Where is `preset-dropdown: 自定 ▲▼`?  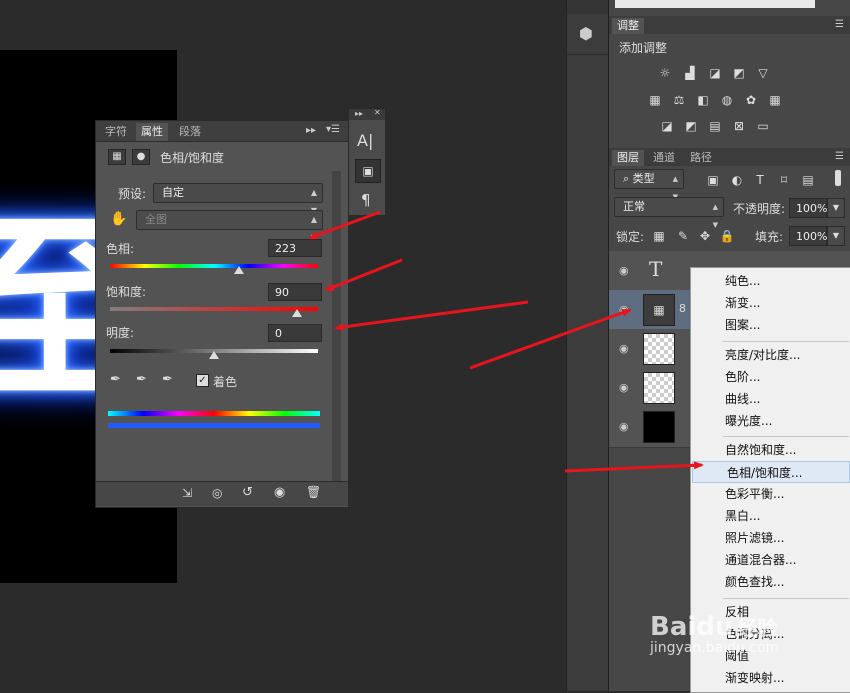
preset-dropdown: 自定 ▲▼ is located at coordinates (238, 199).